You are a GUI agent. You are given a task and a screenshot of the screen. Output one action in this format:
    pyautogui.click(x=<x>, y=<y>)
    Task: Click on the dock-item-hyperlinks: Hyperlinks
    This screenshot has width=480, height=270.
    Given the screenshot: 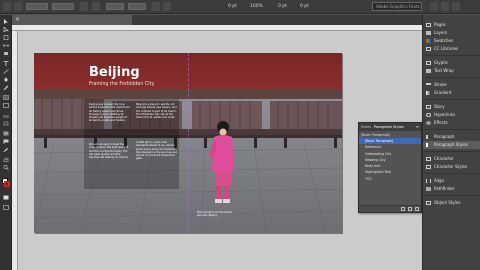 What is the action you would take?
    pyautogui.click(x=451, y=115)
    